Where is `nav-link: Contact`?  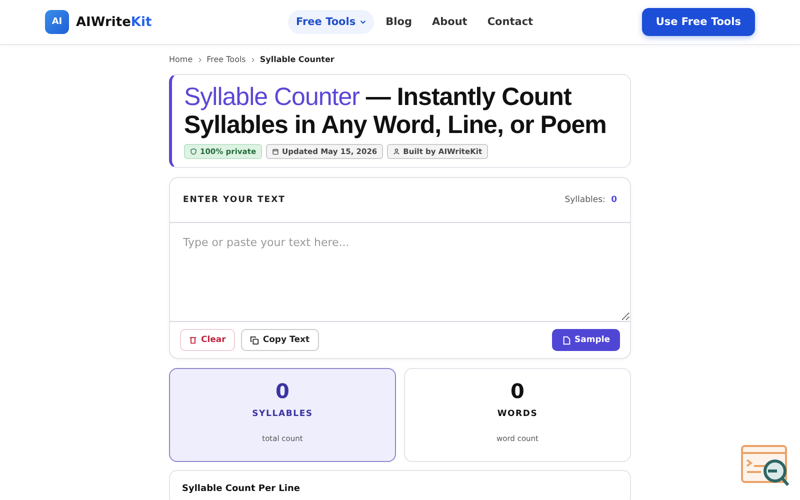 nav-link: Contact is located at coordinates (510, 22).